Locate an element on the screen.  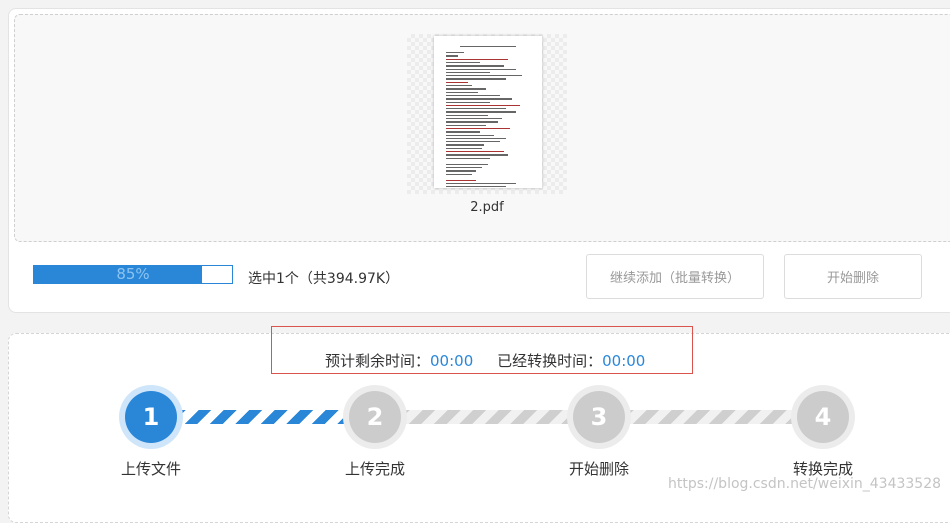
file-name: 2.pdf is located at coordinates (487, 207).